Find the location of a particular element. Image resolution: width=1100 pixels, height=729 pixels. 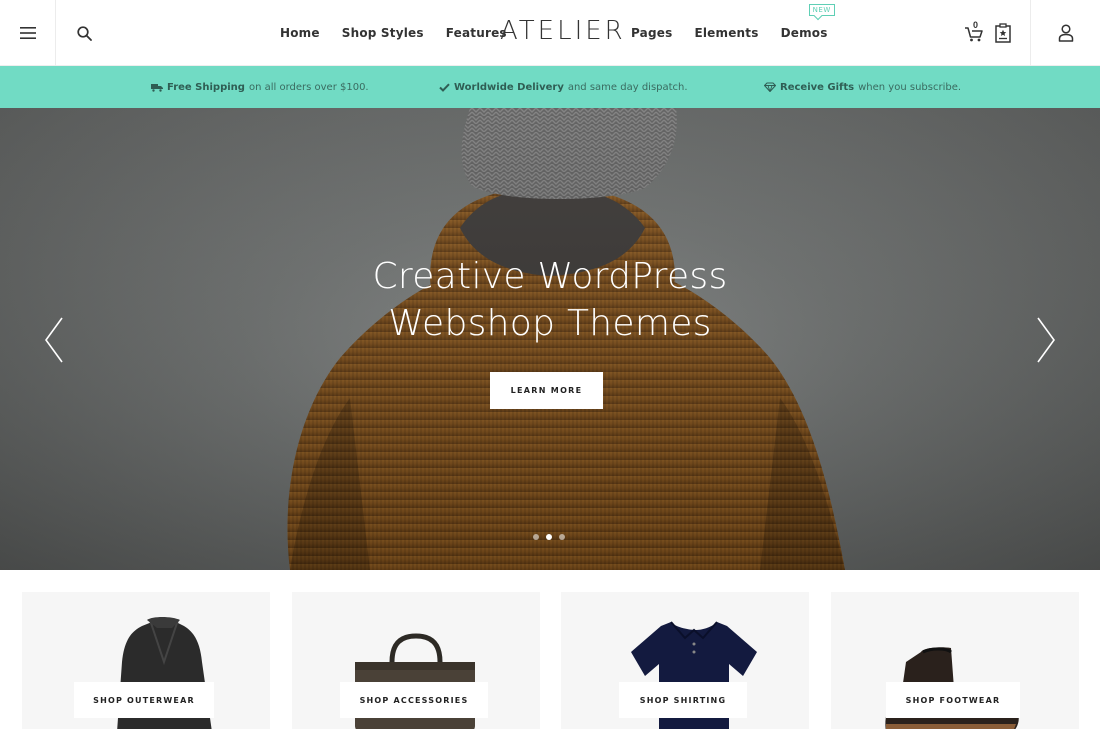

primary-nav-right: Pages Elements Demos NEW is located at coordinates (733, 33).